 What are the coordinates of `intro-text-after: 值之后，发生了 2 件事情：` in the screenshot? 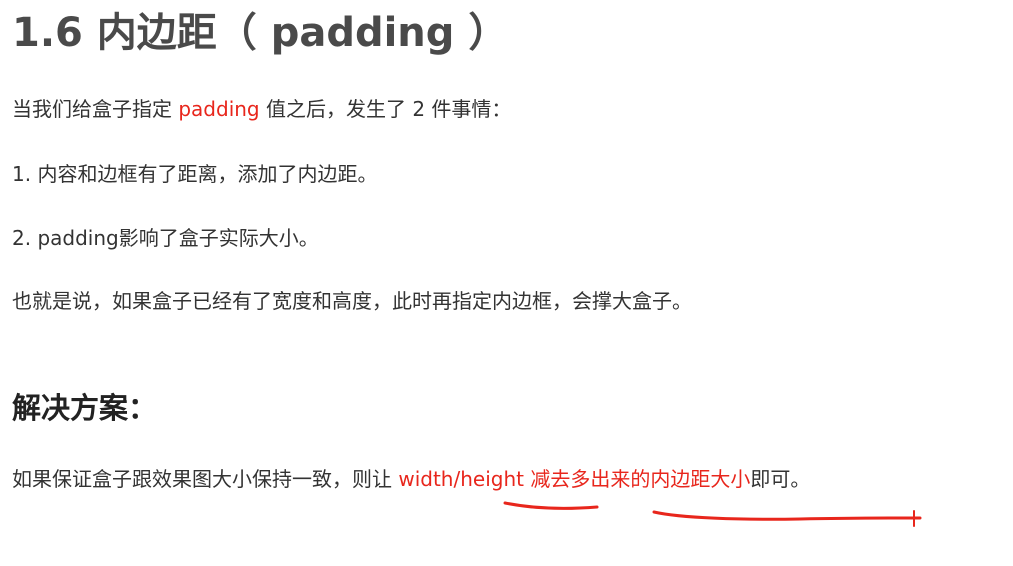 It's located at (385, 109).